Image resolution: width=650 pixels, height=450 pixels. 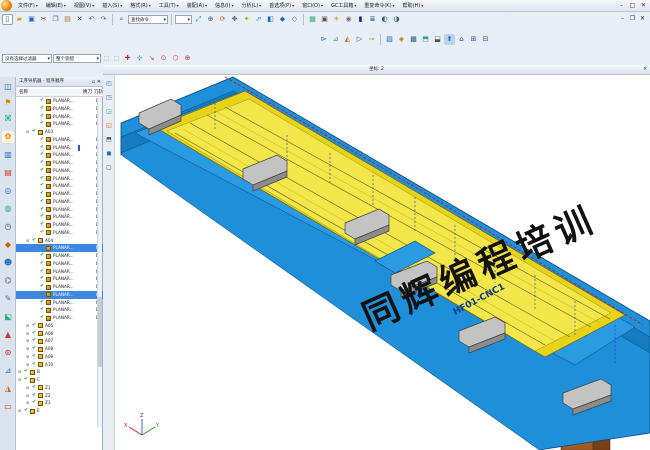 What do you see at coordinates (8, 281) in the screenshot?
I see `process-studio-icon: ⌬` at bounding box center [8, 281].